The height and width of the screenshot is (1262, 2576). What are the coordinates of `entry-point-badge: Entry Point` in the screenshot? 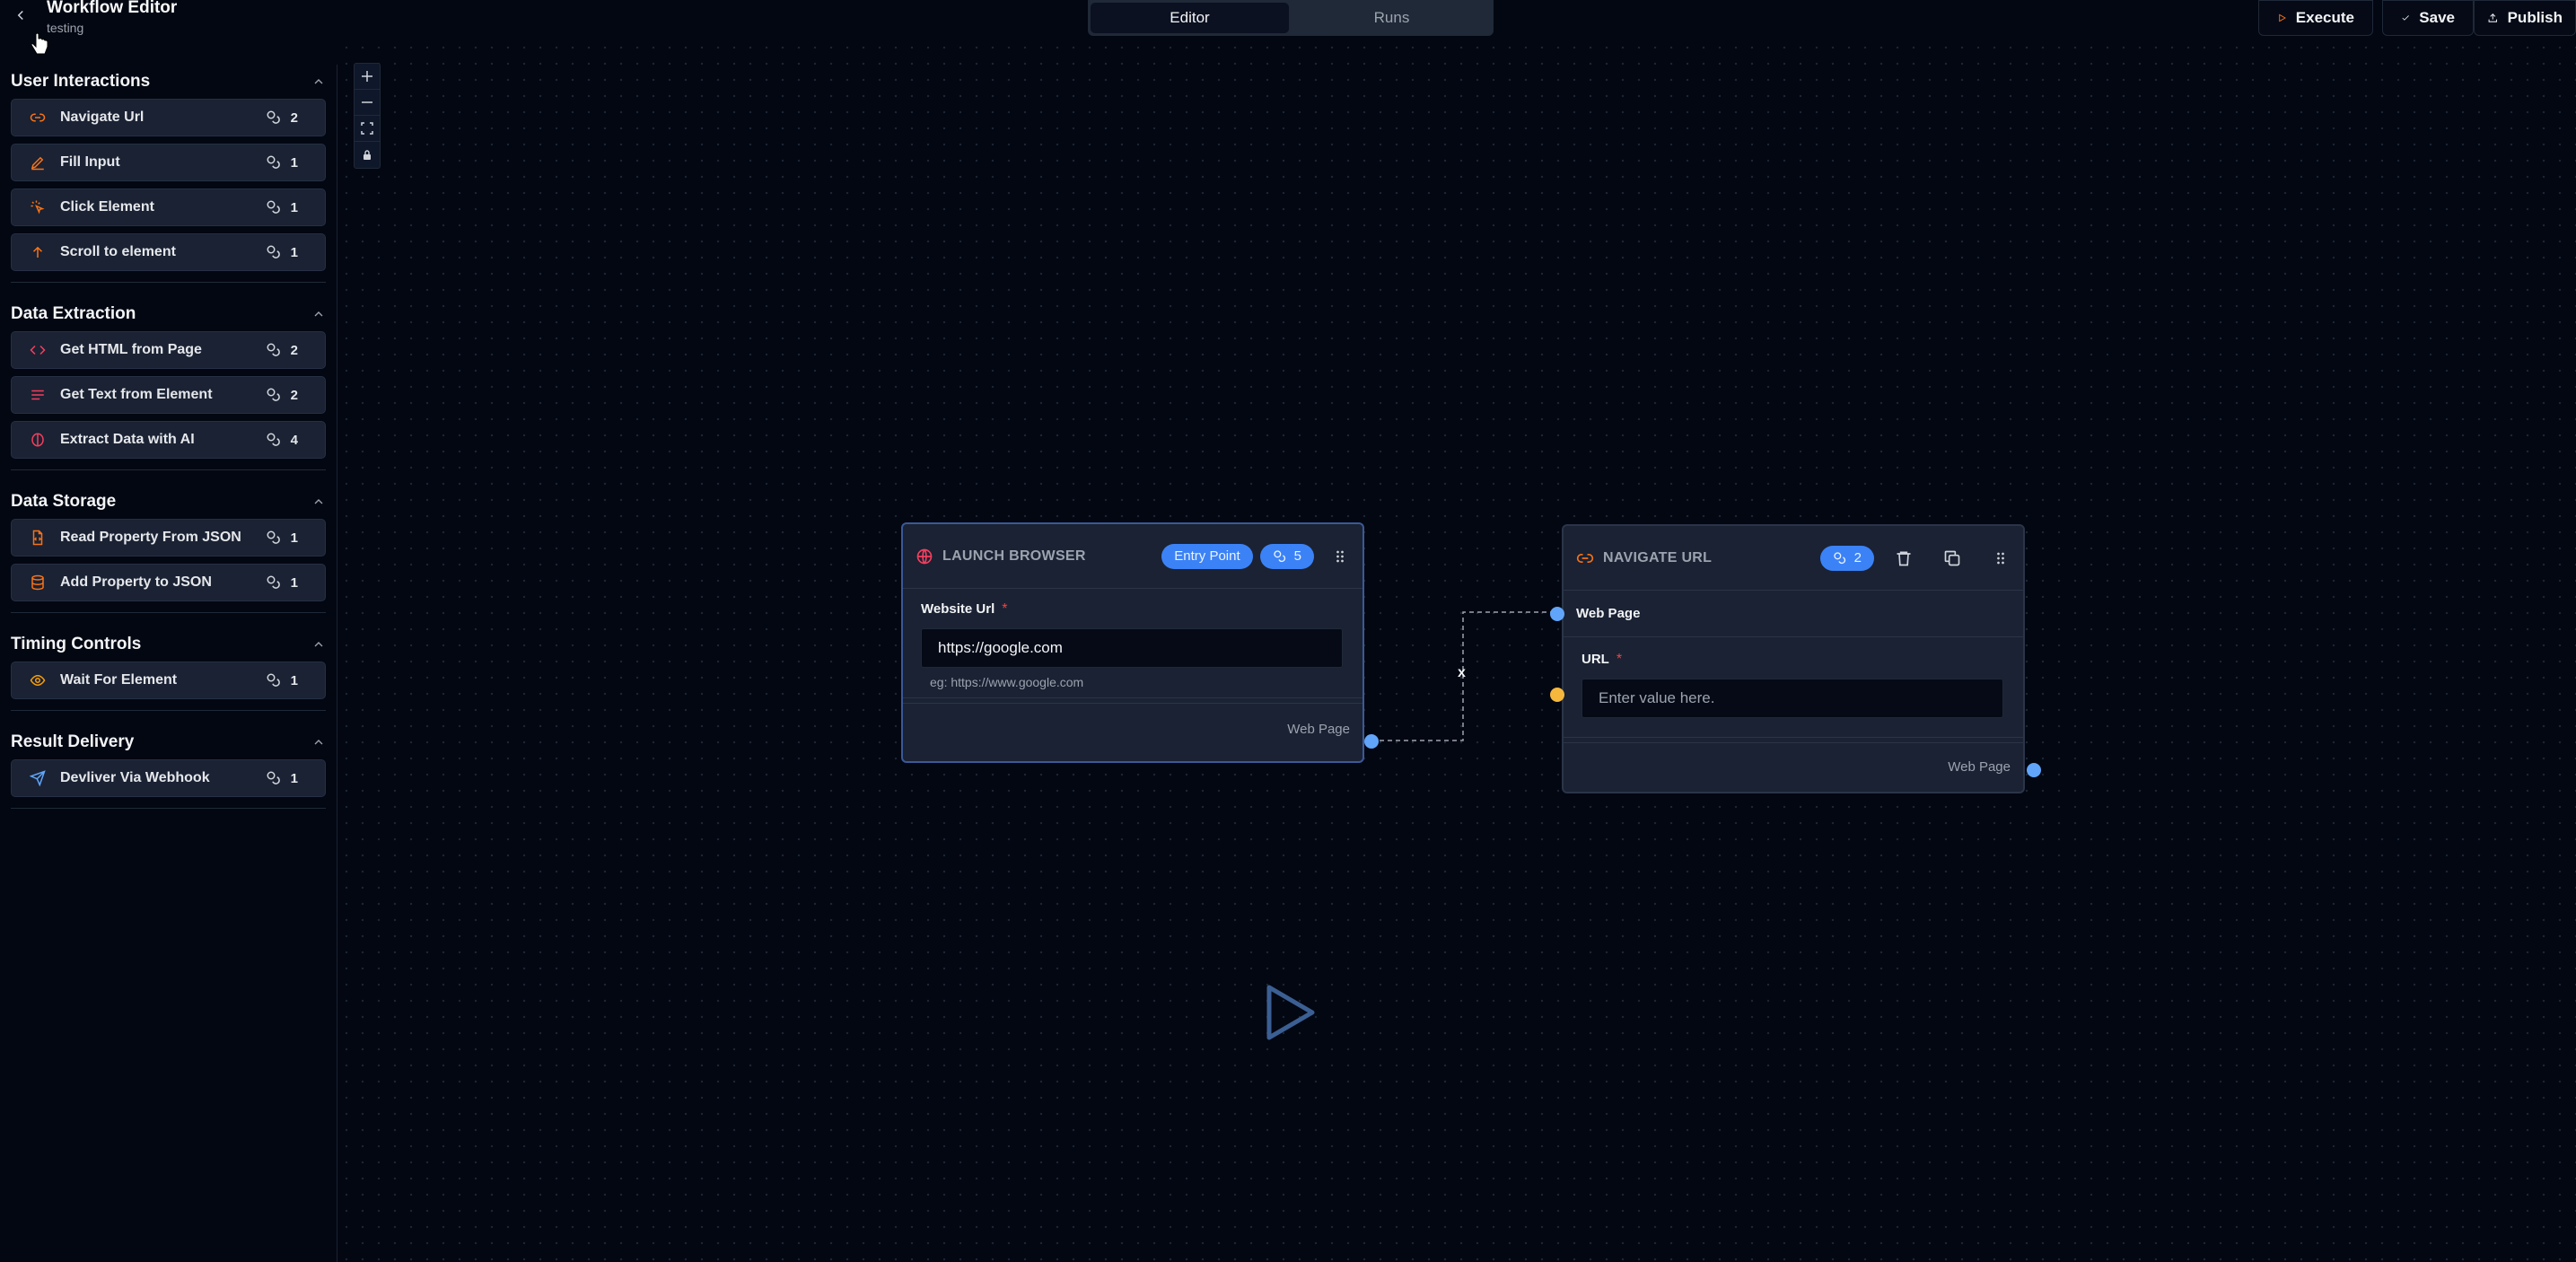 It's located at (1207, 556).